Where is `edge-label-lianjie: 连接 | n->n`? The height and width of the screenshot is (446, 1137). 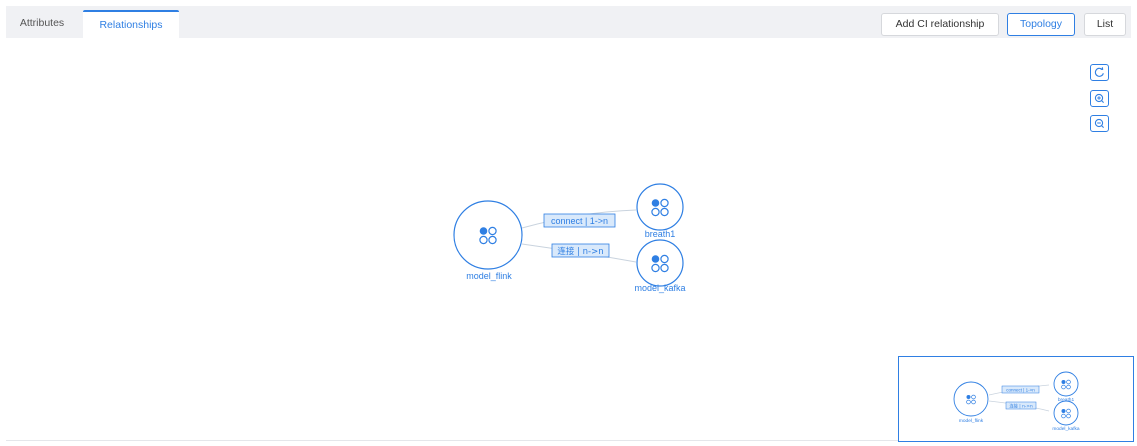 edge-label-lianjie: 连接 | n->n is located at coordinates (580, 250).